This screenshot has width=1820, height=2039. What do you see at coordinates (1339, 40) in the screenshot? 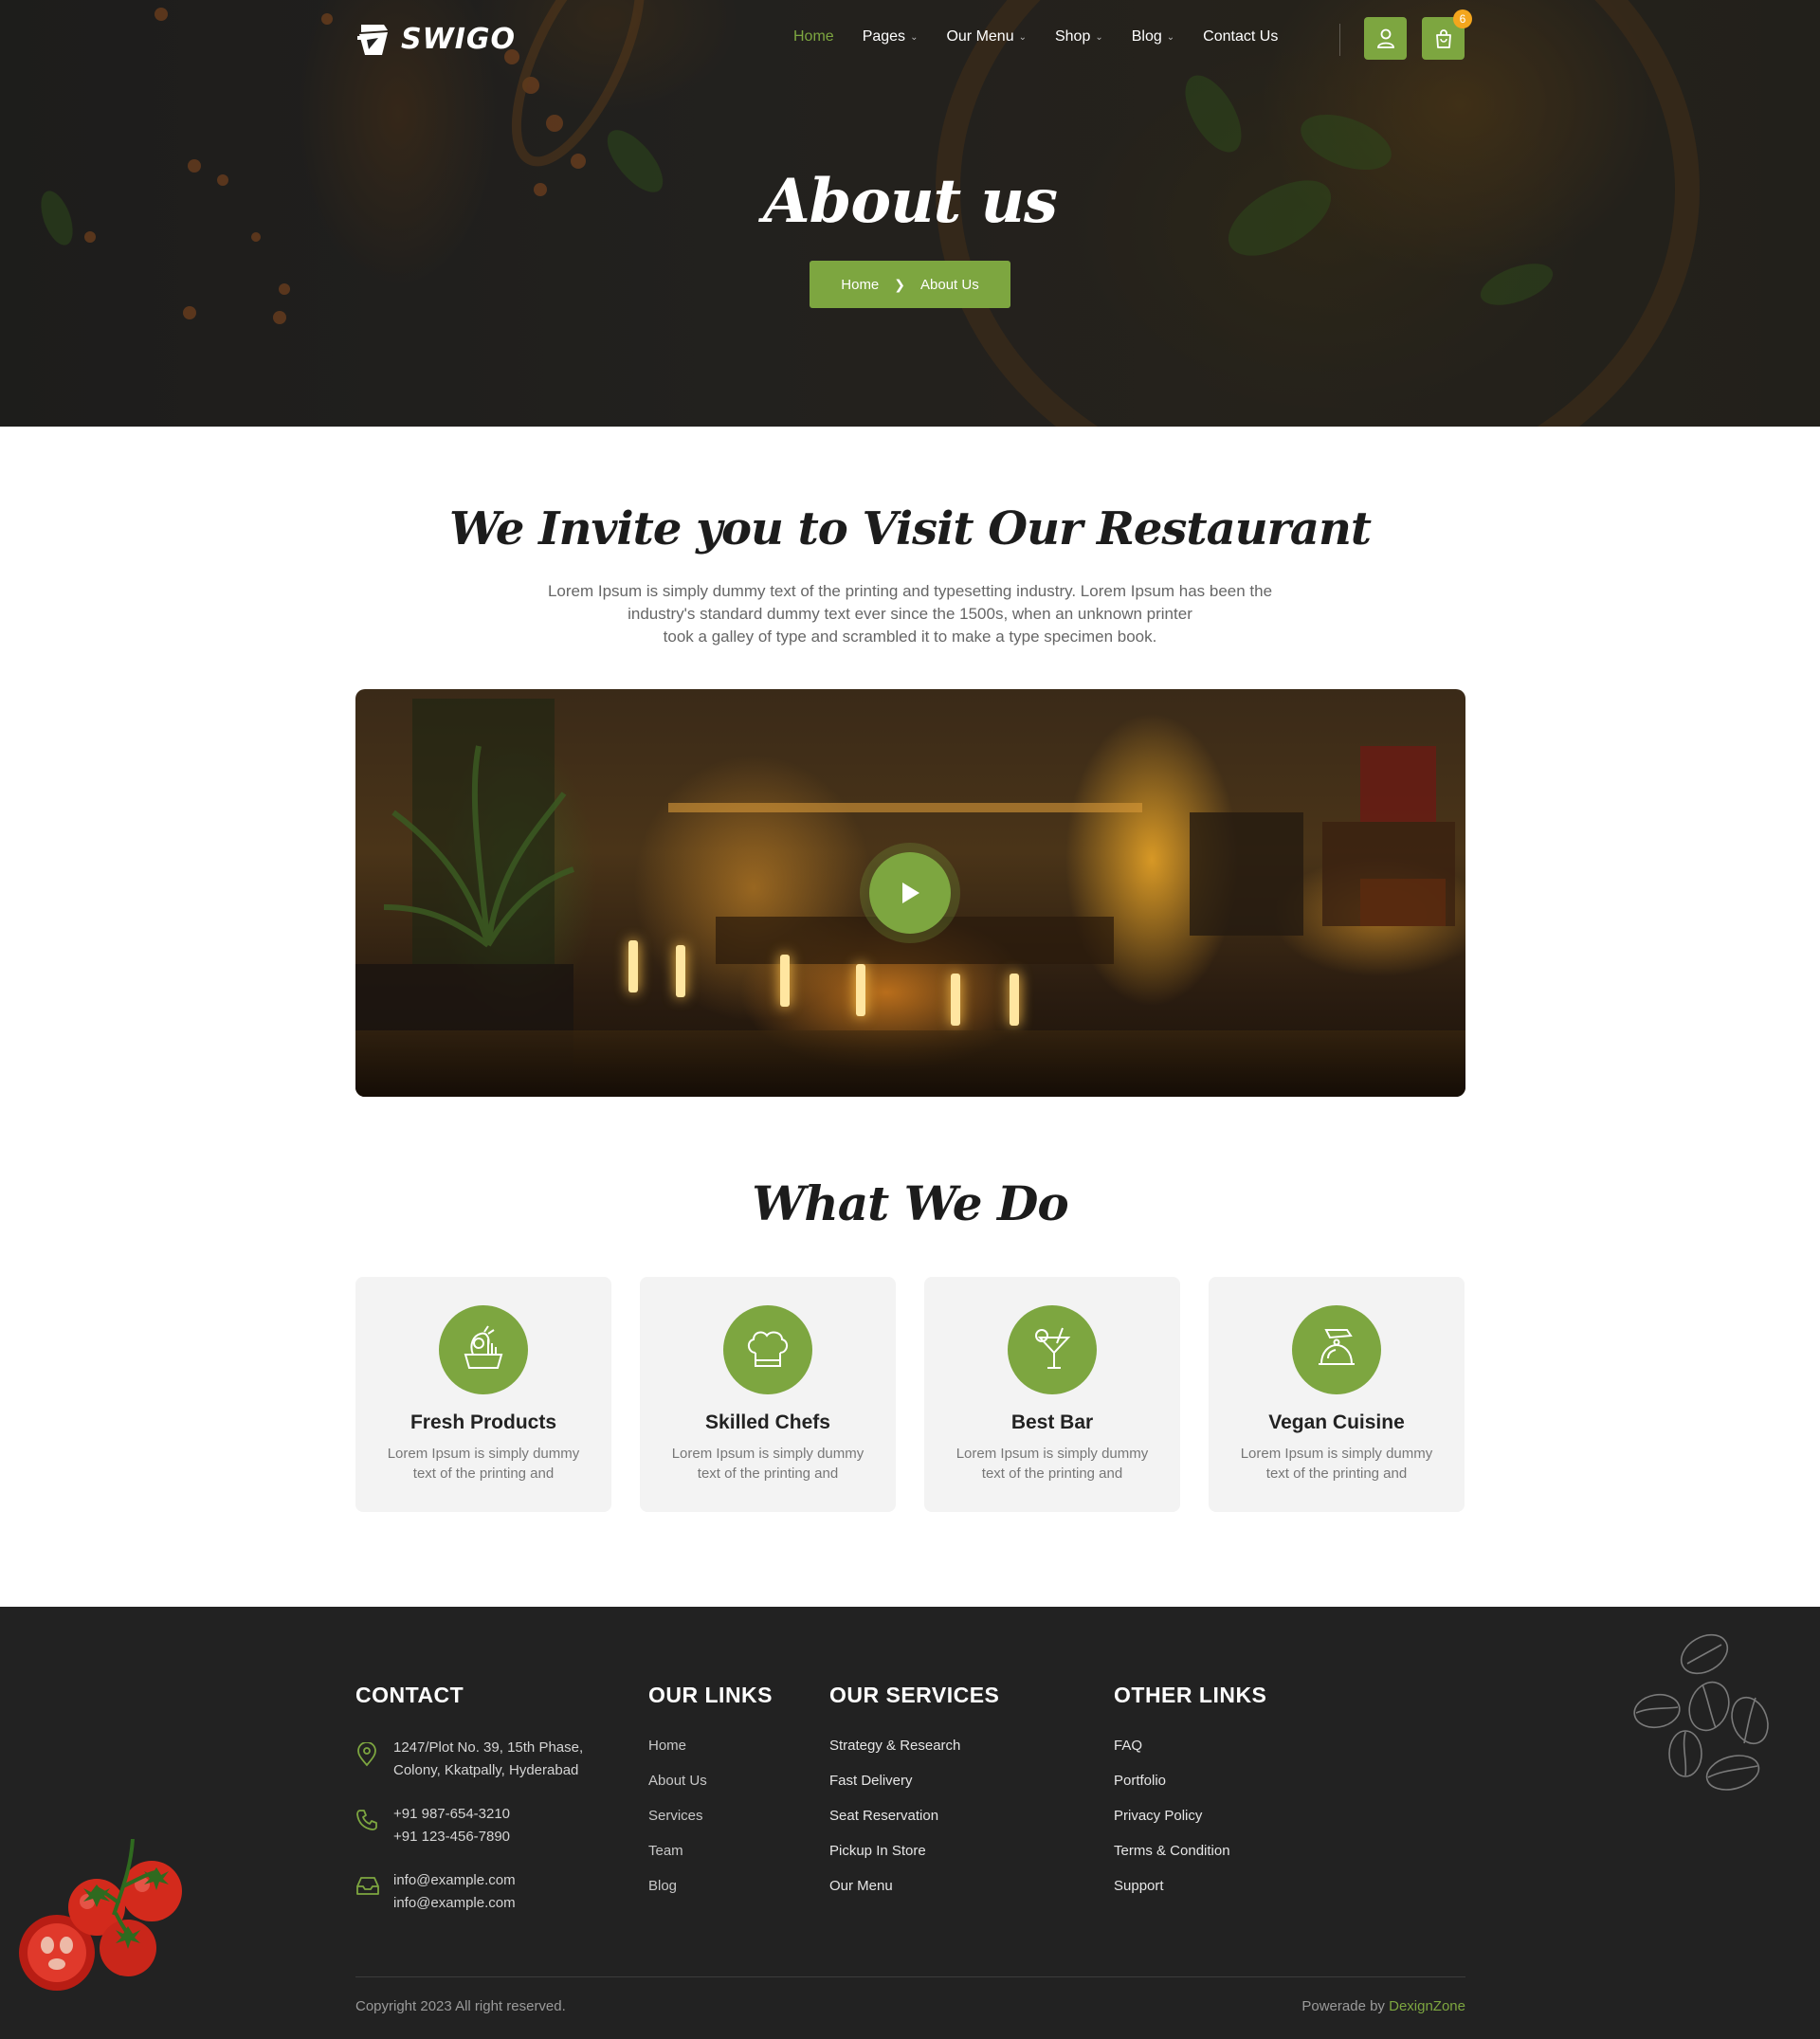
I see `nav-divider` at bounding box center [1339, 40].